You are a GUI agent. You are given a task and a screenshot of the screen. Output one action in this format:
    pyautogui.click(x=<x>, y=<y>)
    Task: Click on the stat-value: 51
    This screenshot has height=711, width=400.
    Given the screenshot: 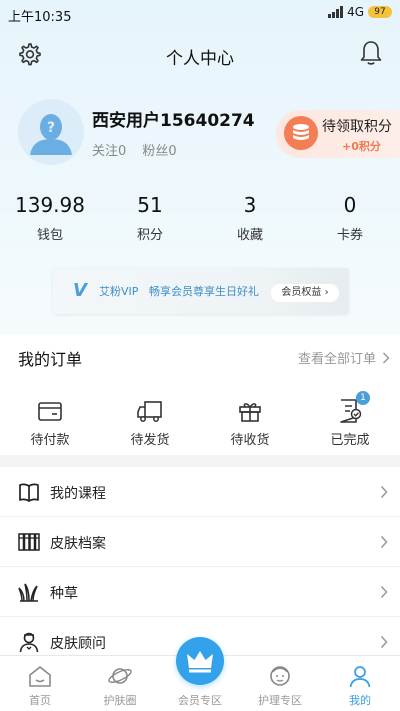 What is the action you would take?
    pyautogui.click(x=150, y=205)
    